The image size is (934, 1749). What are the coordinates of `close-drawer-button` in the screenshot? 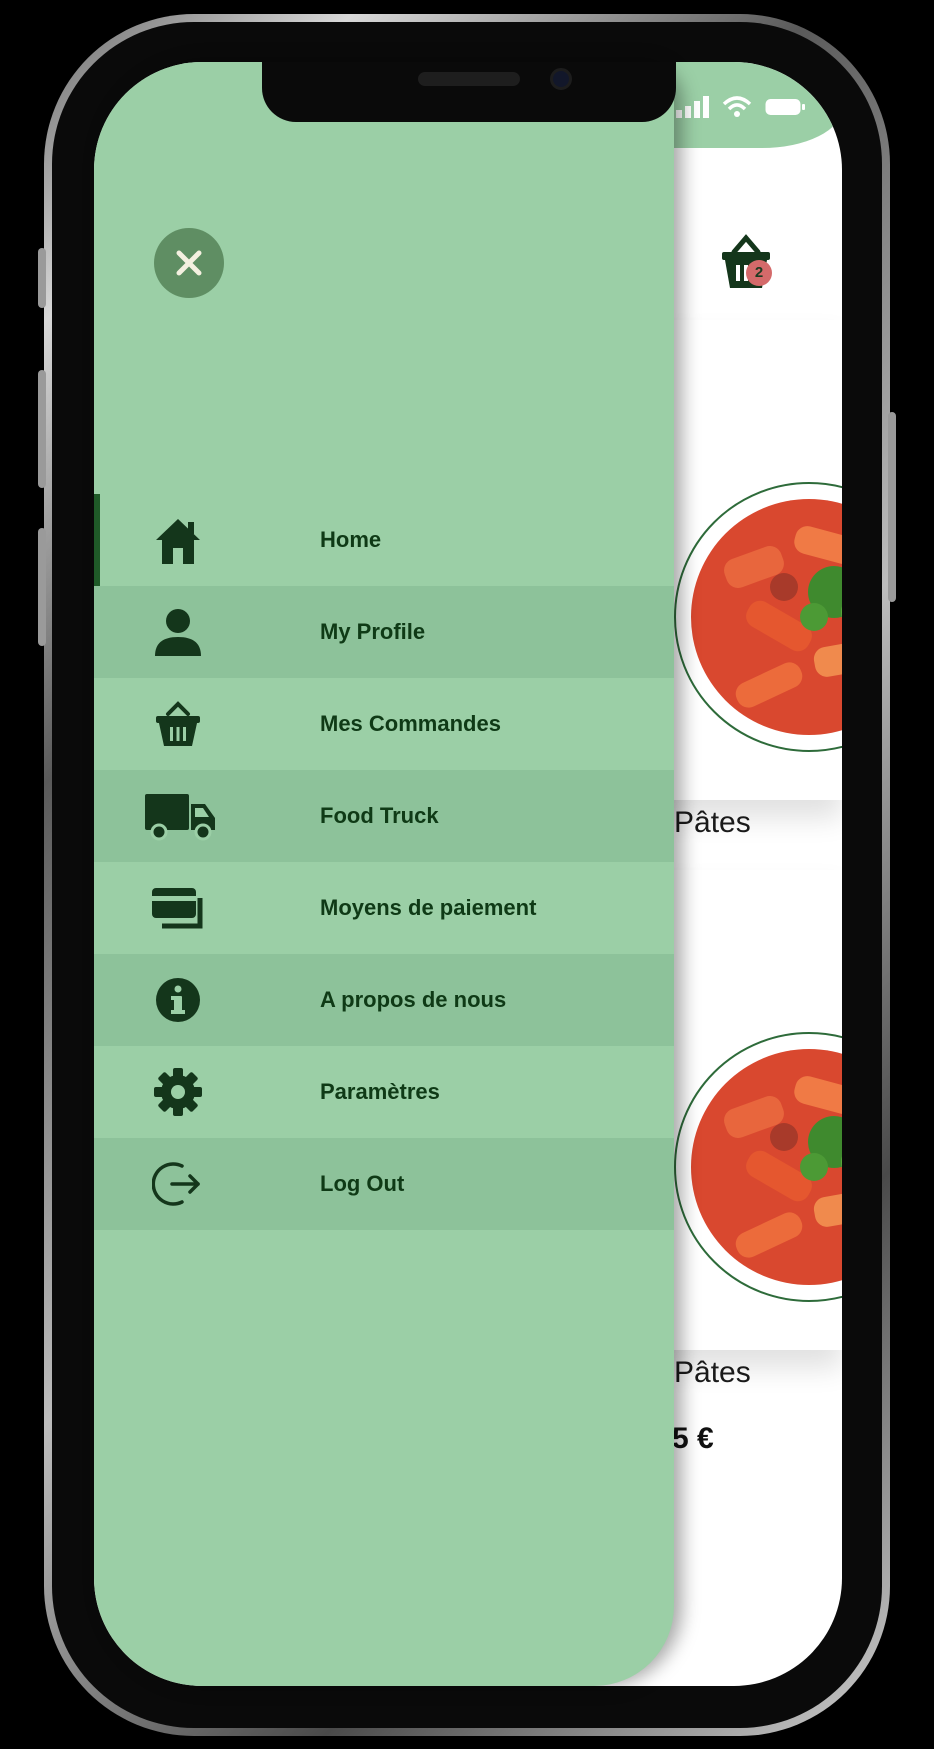 It's located at (189, 263).